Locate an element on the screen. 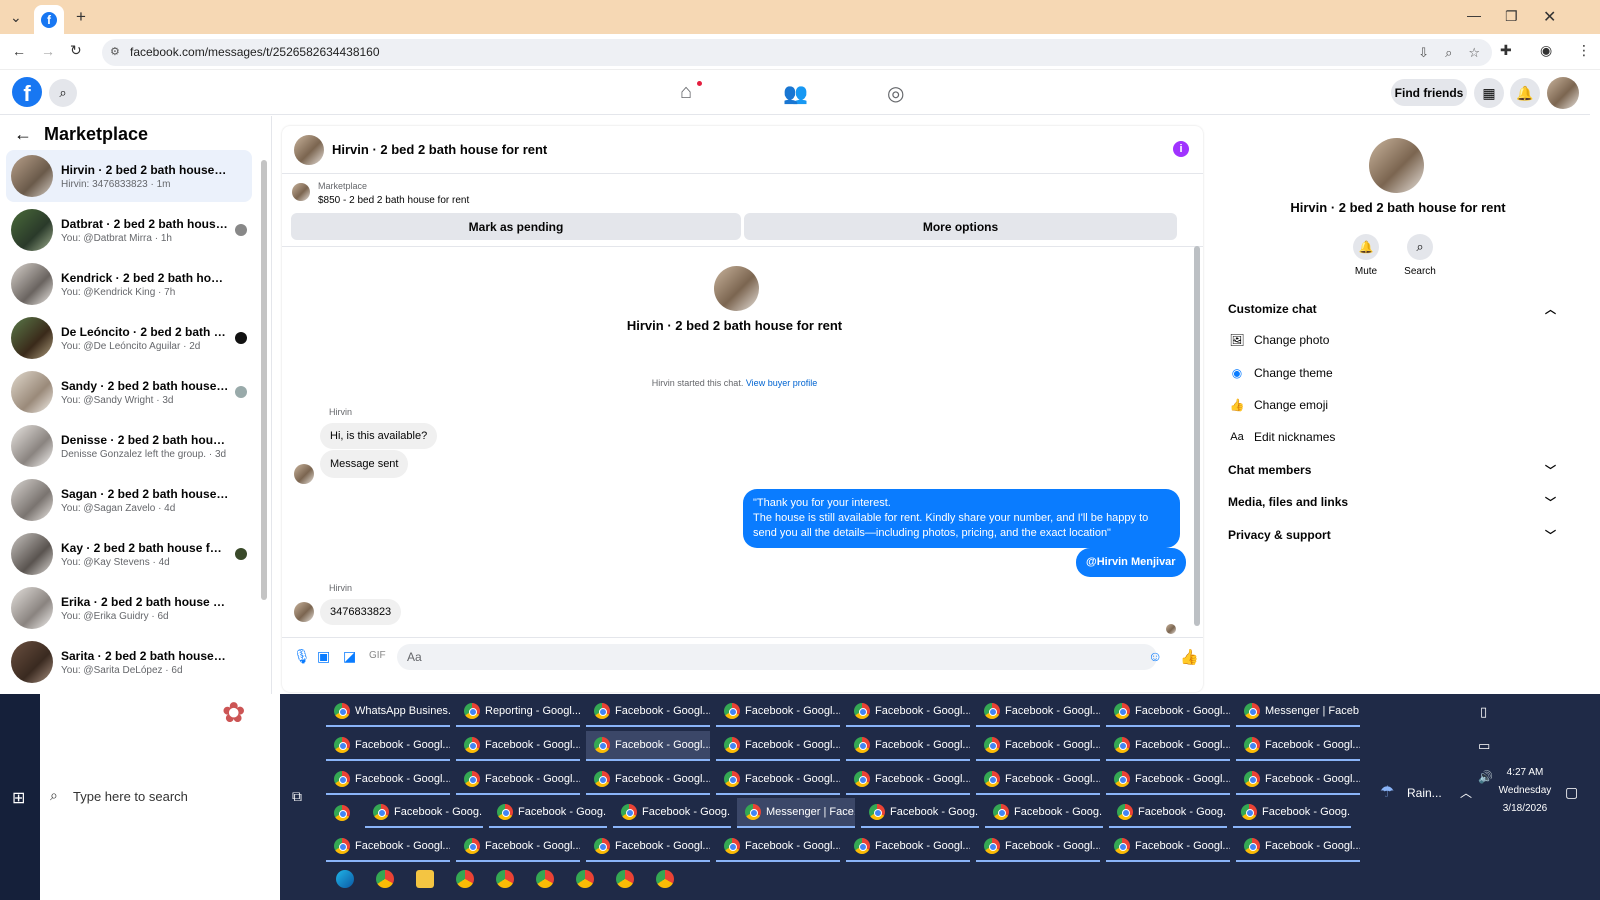  display-icon: ▭ is located at coordinates (1484, 746).